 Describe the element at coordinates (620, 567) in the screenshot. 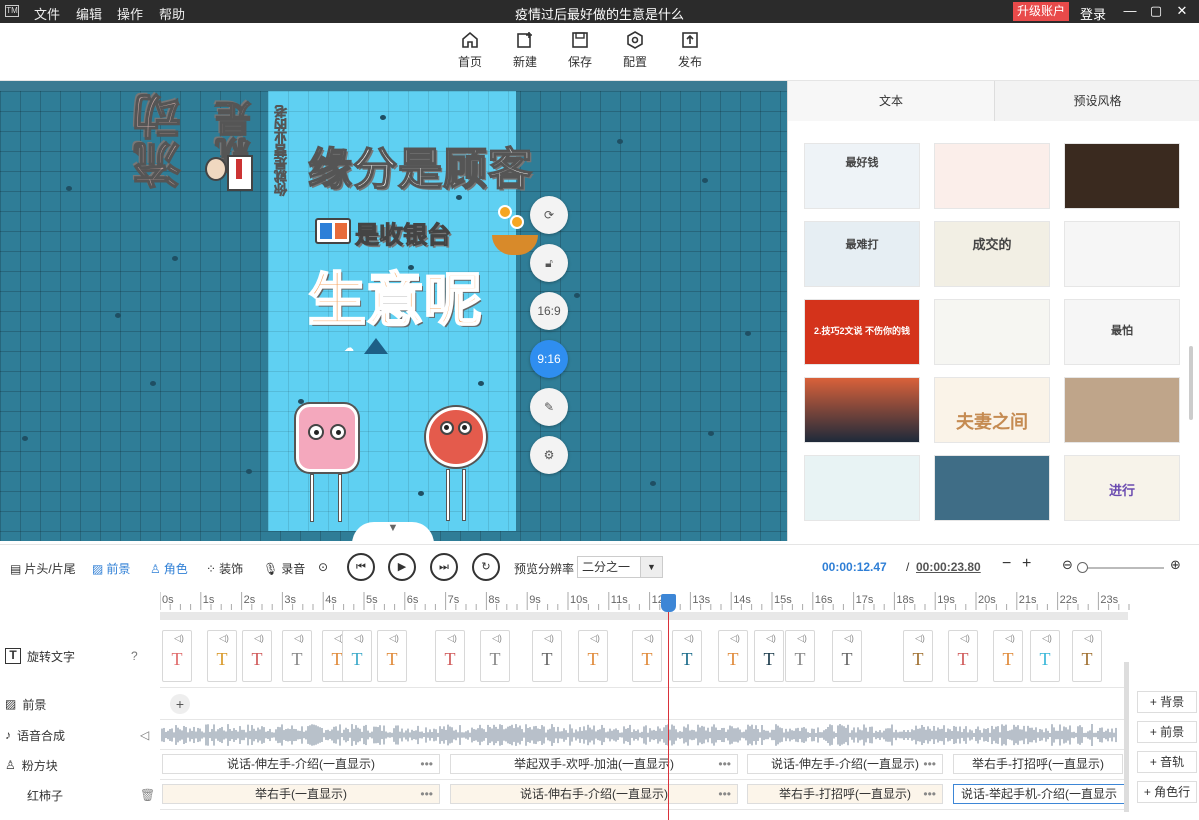

I see `resolution-select: 二分之一 ▼` at that location.